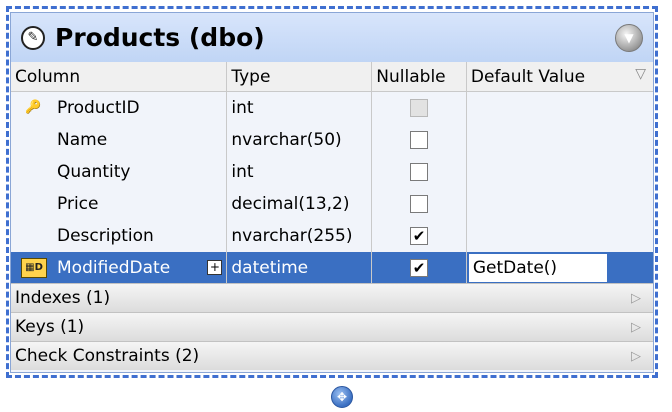 This screenshot has width=672, height=412. Describe the element at coordinates (98, 108) in the screenshot. I see `column-name: ProductID` at that location.